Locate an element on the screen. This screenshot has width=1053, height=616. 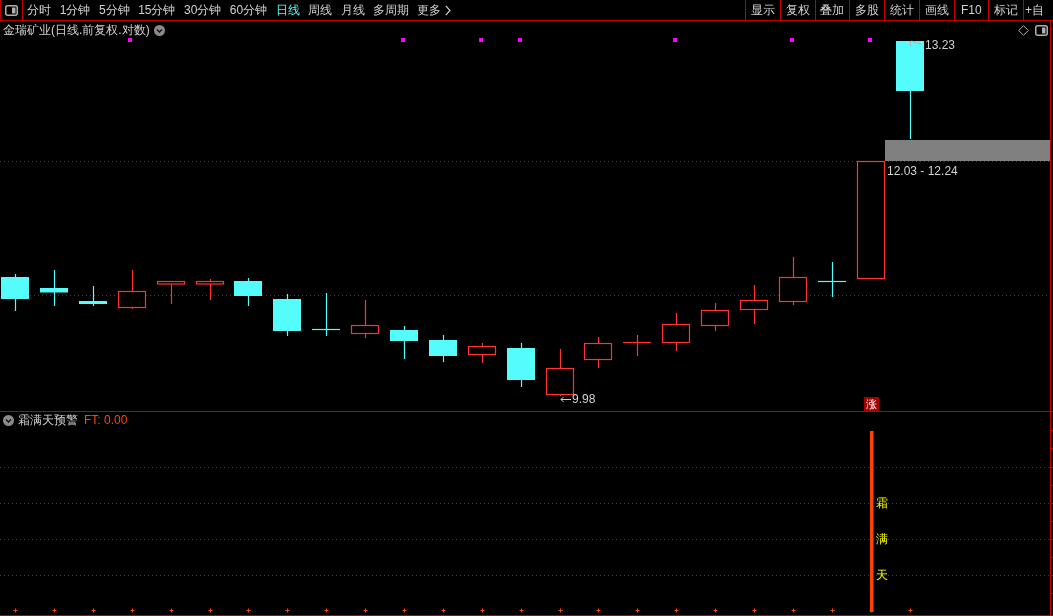
toolbar-button: 标记 is located at coordinates (1005, 10).